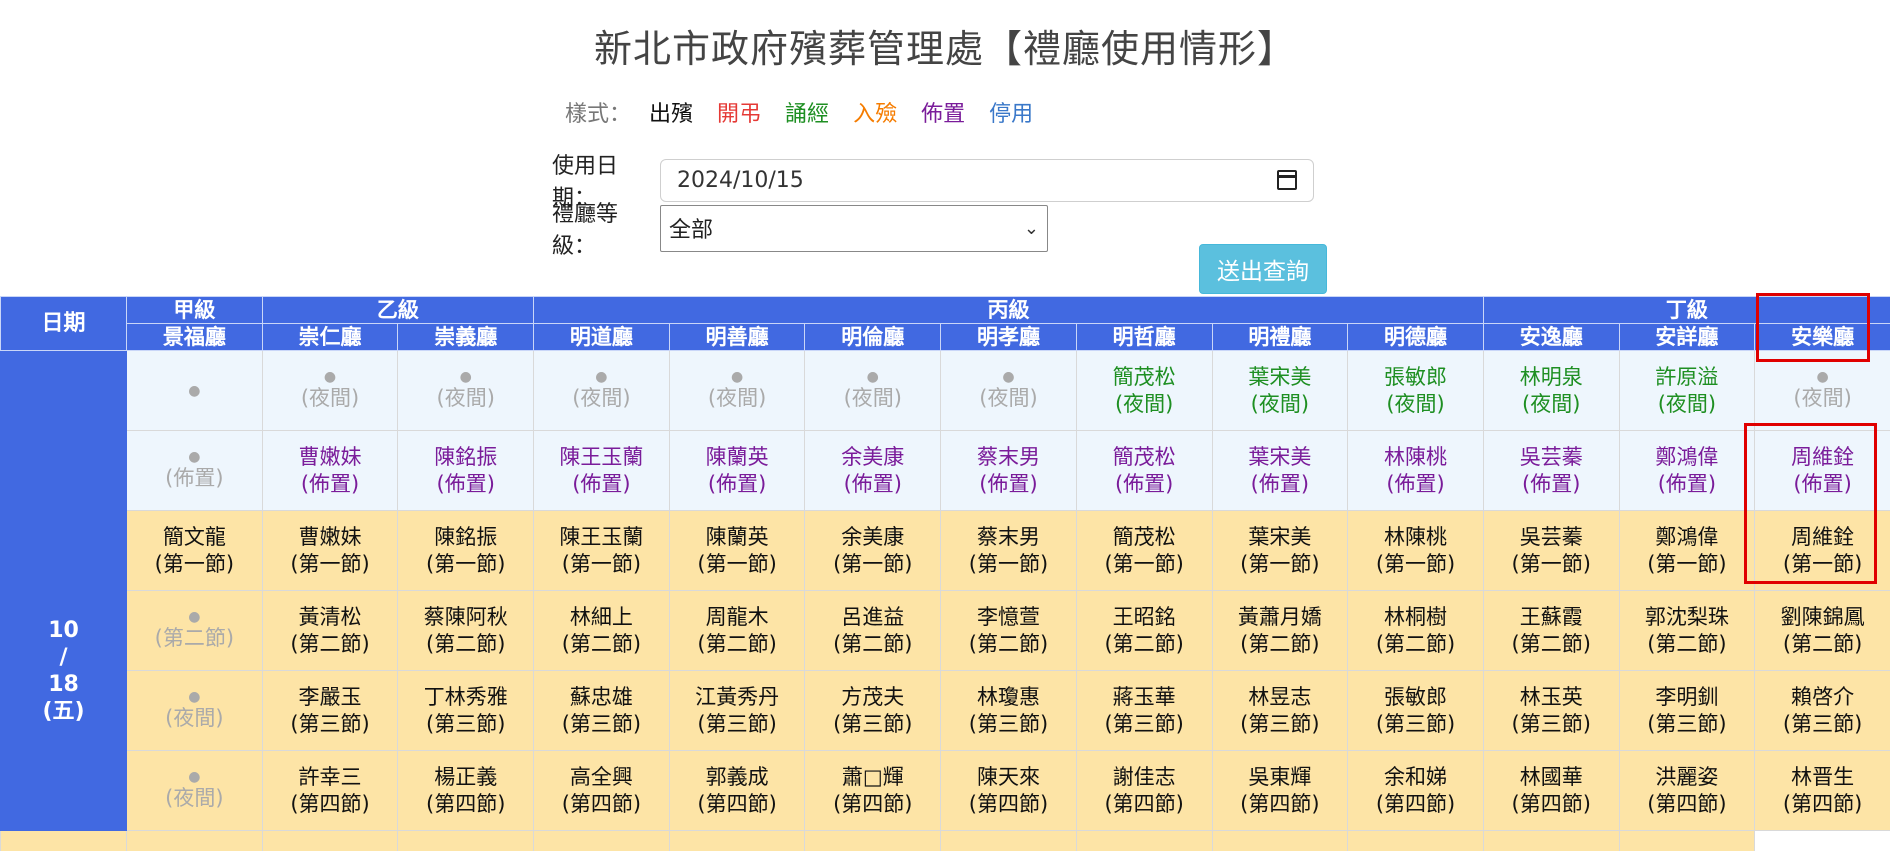 This screenshot has width=1890, height=851. What do you see at coordinates (1279, 616) in the screenshot?
I see `deceased-name: 黃蕭月嬌` at bounding box center [1279, 616].